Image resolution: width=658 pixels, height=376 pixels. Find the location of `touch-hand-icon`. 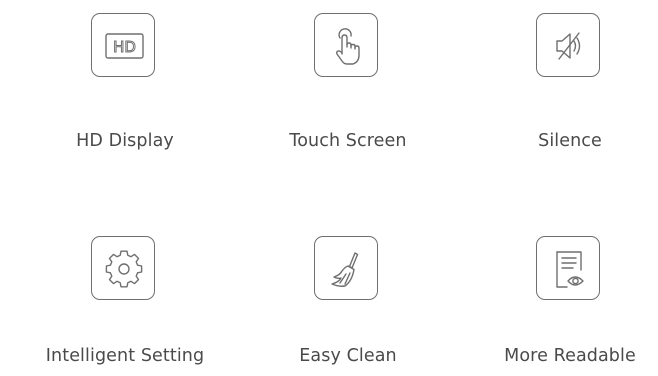

touch-hand-icon is located at coordinates (347, 46).